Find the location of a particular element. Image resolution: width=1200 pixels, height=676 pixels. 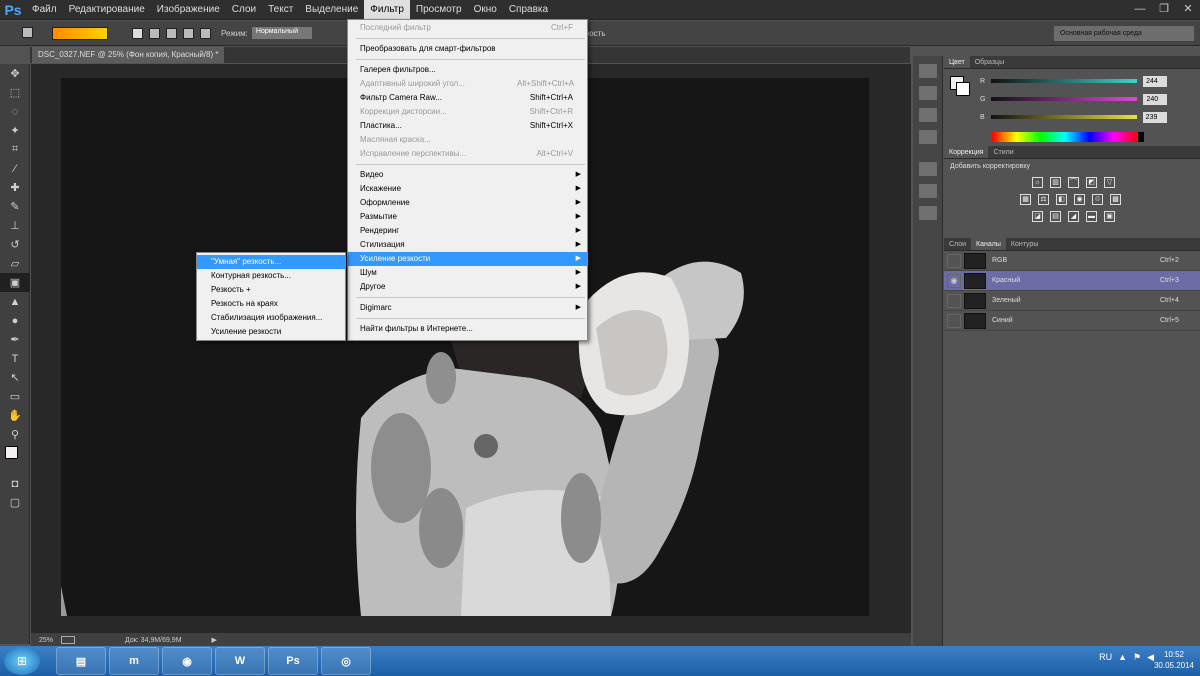

brush-panel-icon is located at coordinates (927, 169).